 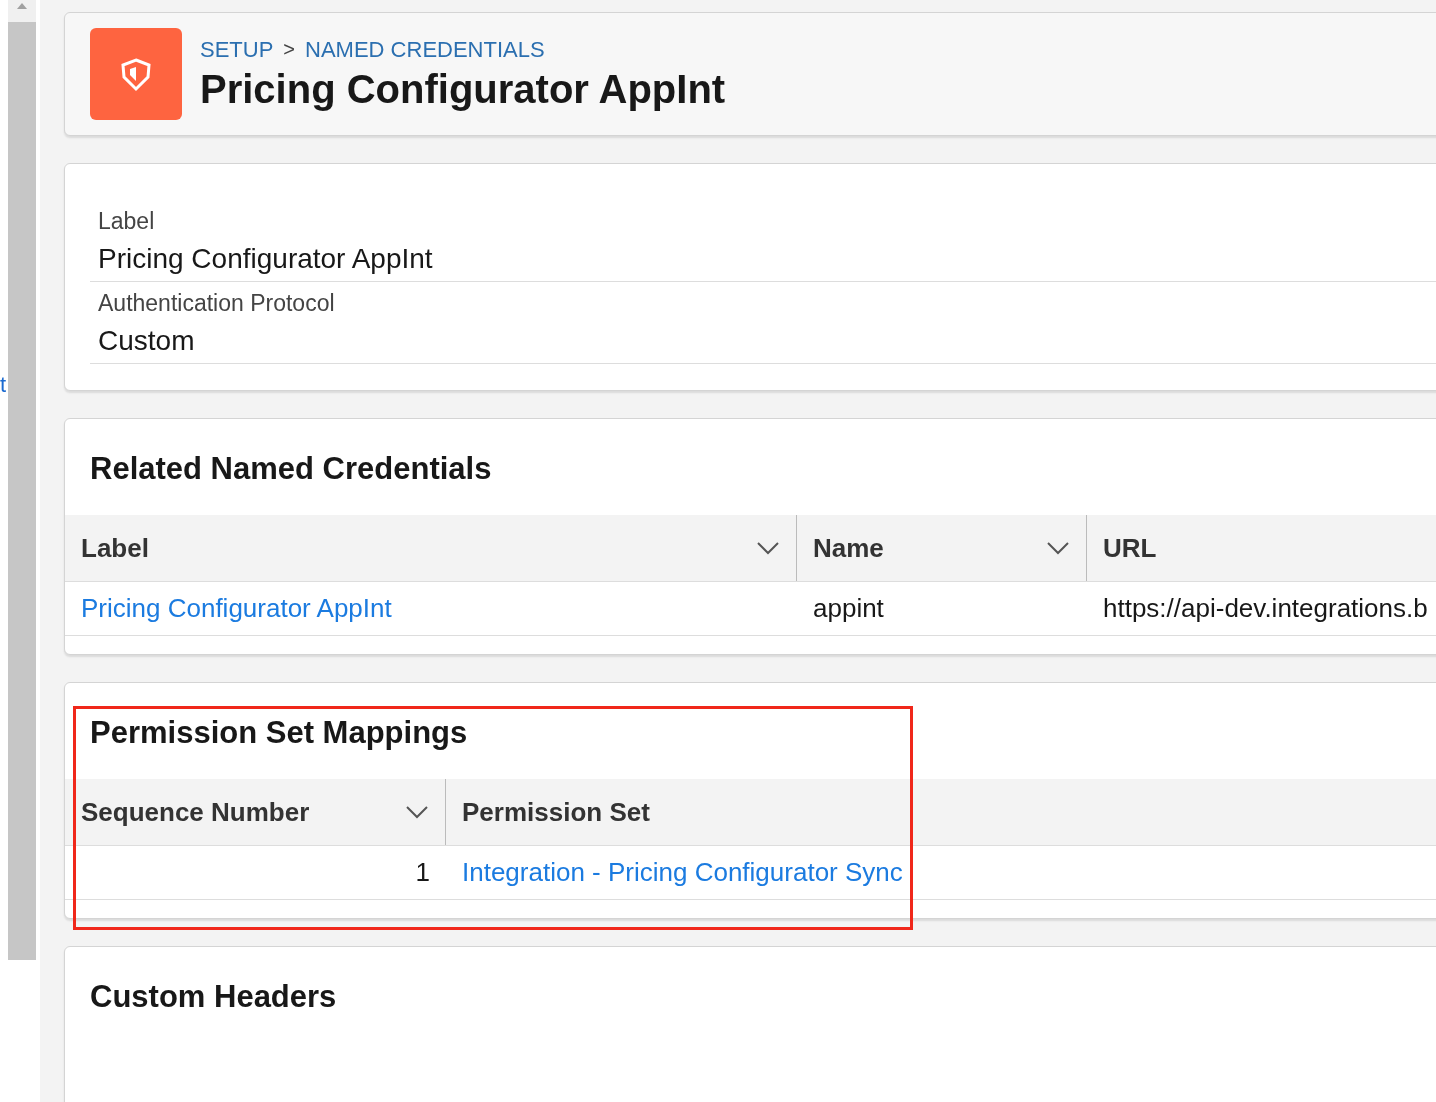 I want to click on link-text: t, so click(x=3, y=385).